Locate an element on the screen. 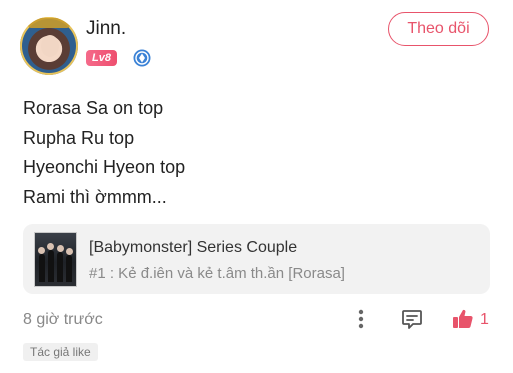 The height and width of the screenshot is (373, 513). comment-icon is located at coordinates (412, 319).